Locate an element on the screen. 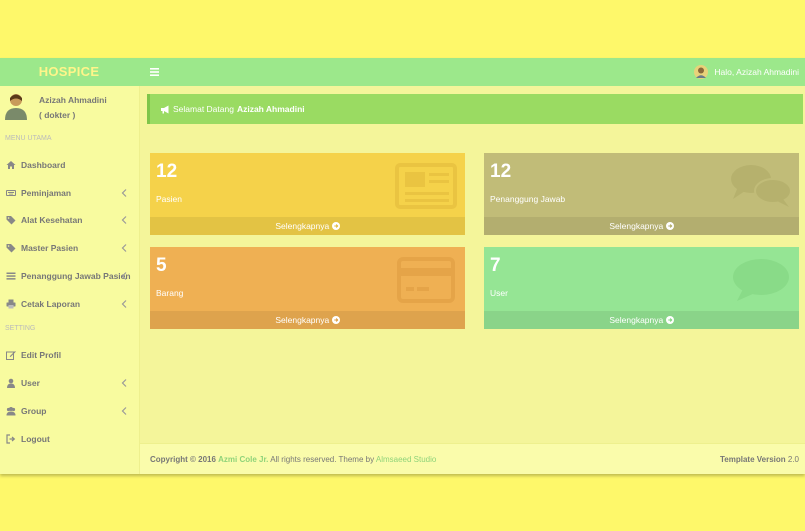  version-label: Template Version is located at coordinates (752, 459).